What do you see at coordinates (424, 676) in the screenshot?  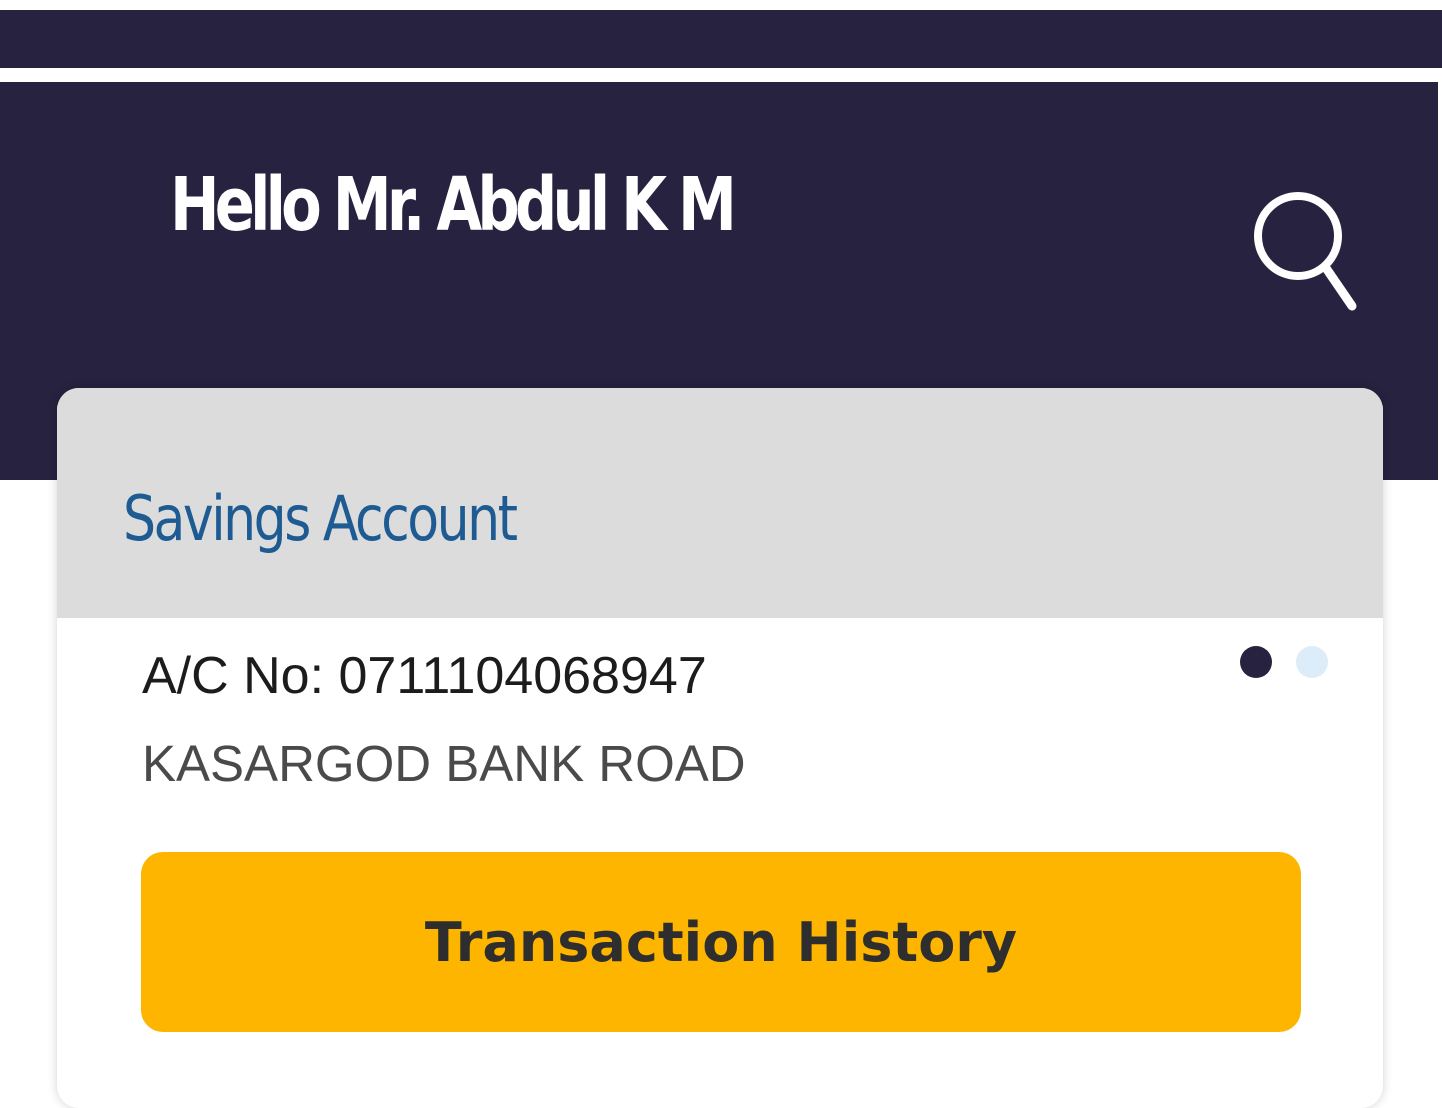 I see `account-number: A/C No: 0711104068947` at bounding box center [424, 676].